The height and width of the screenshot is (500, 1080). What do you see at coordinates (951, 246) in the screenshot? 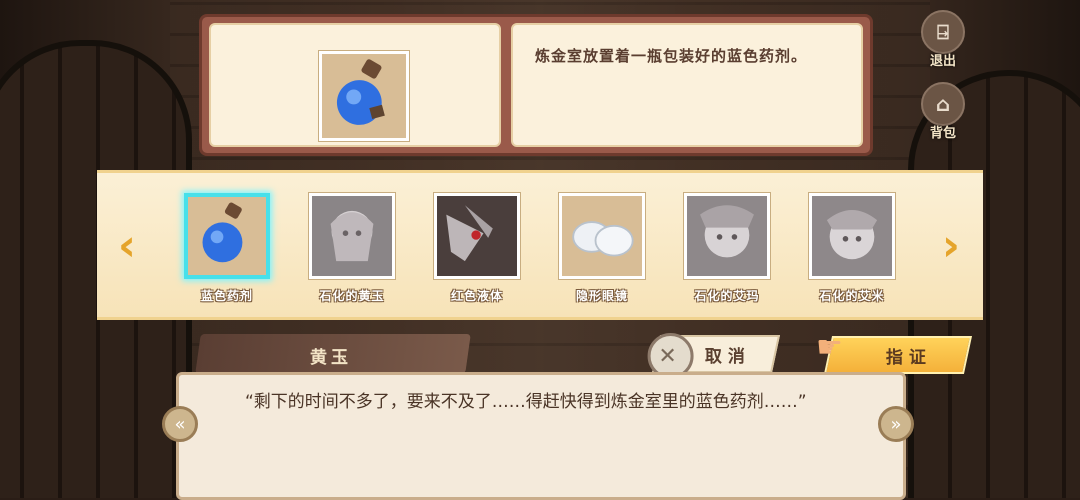
I see `chevron-right-icon: ›` at bounding box center [951, 246].